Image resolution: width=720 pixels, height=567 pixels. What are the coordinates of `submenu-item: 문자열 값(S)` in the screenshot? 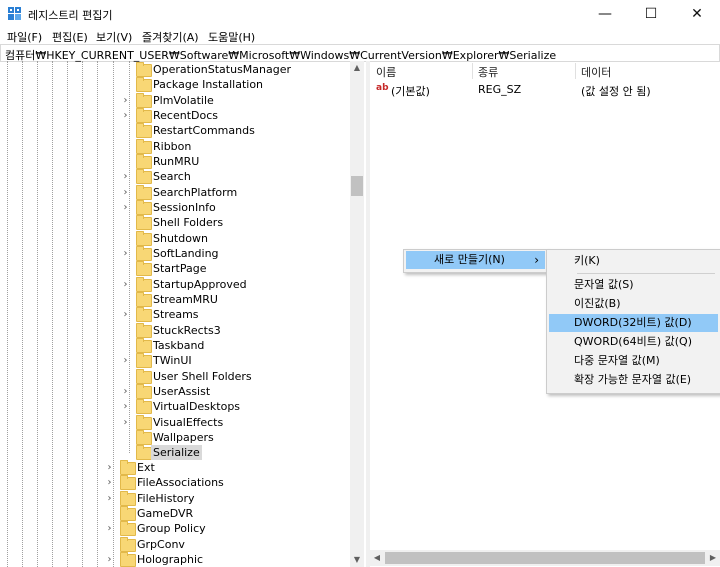 It's located at (633, 285).